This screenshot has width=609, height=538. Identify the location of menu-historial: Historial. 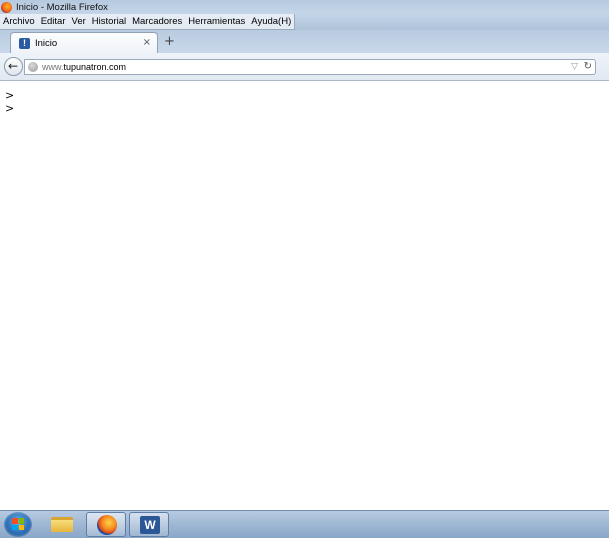
(109, 21).